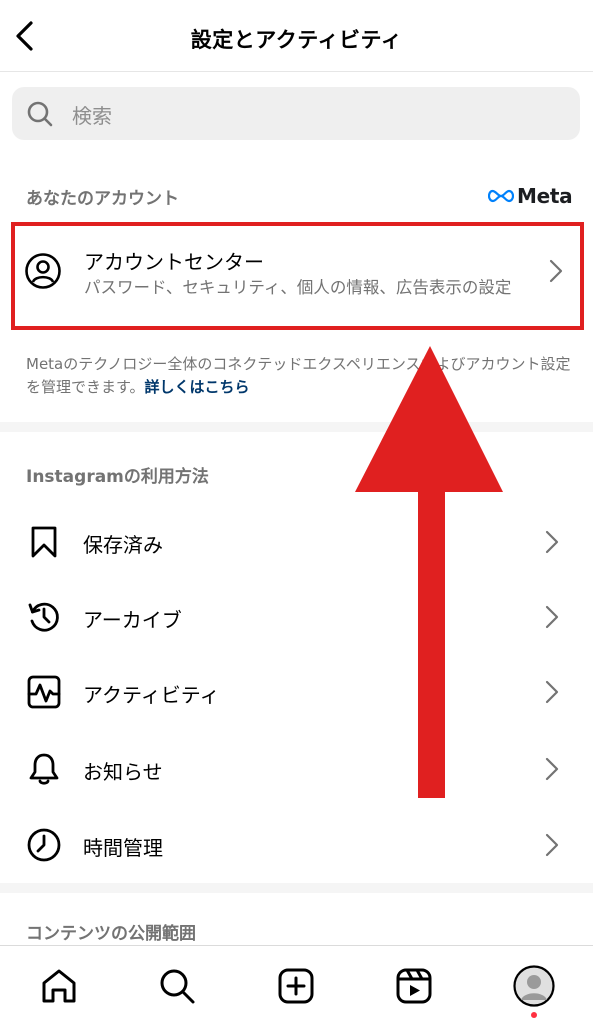 The height and width of the screenshot is (1024, 593). Describe the element at coordinates (545, 196) in the screenshot. I see `meta-brand-text: Meta` at that location.